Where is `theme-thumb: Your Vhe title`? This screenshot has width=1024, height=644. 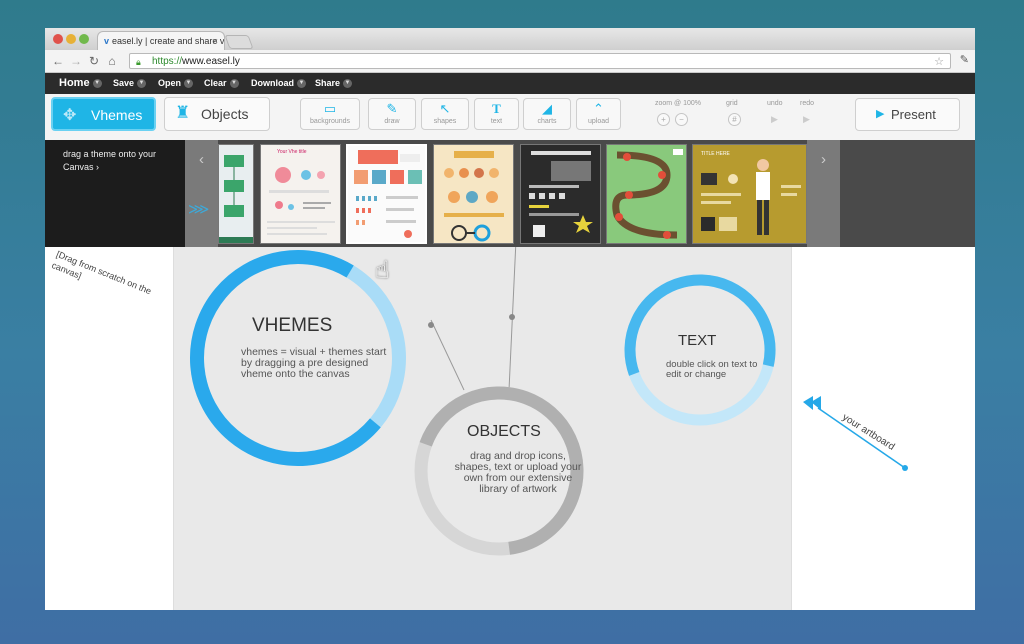
theme-thumb: Your Vhe title is located at coordinates (300, 194).